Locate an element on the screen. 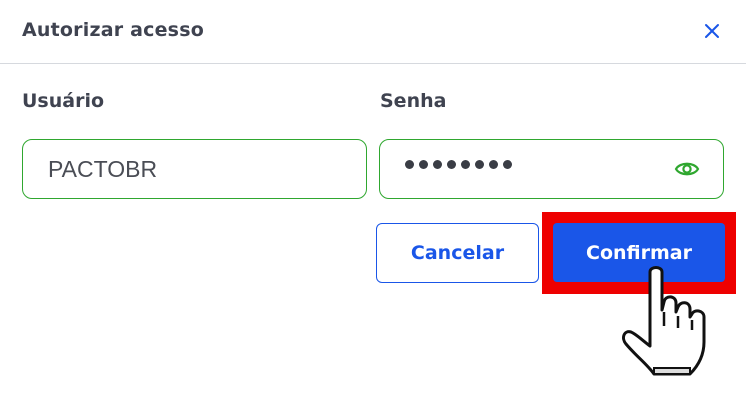 The height and width of the screenshot is (405, 746). close-button is located at coordinates (712, 31).